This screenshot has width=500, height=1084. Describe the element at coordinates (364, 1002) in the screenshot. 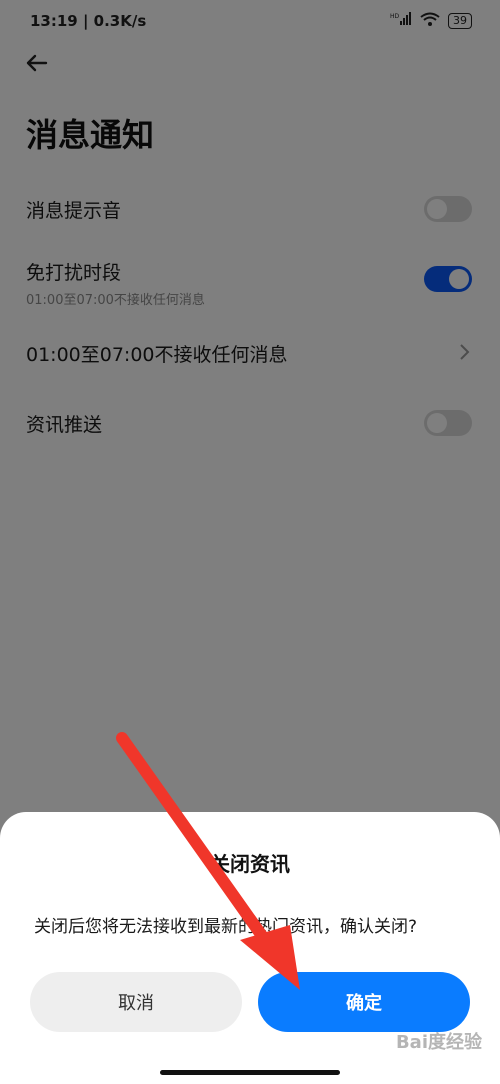

I see `confirm-button: 确定` at that location.